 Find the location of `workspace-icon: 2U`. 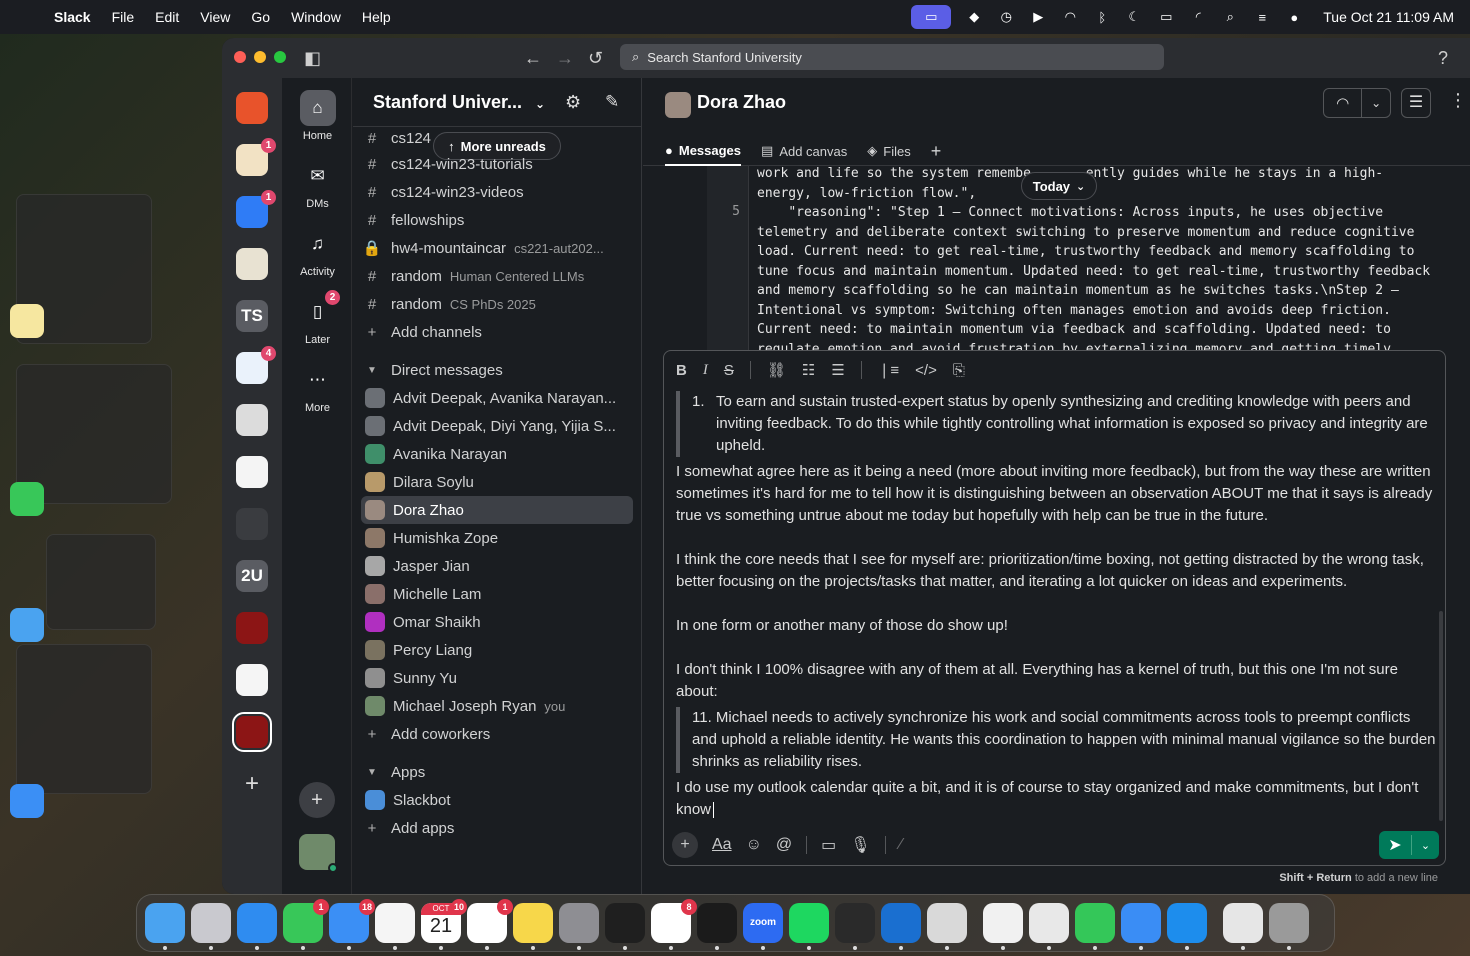

workspace-icon: 2U is located at coordinates (252, 576).